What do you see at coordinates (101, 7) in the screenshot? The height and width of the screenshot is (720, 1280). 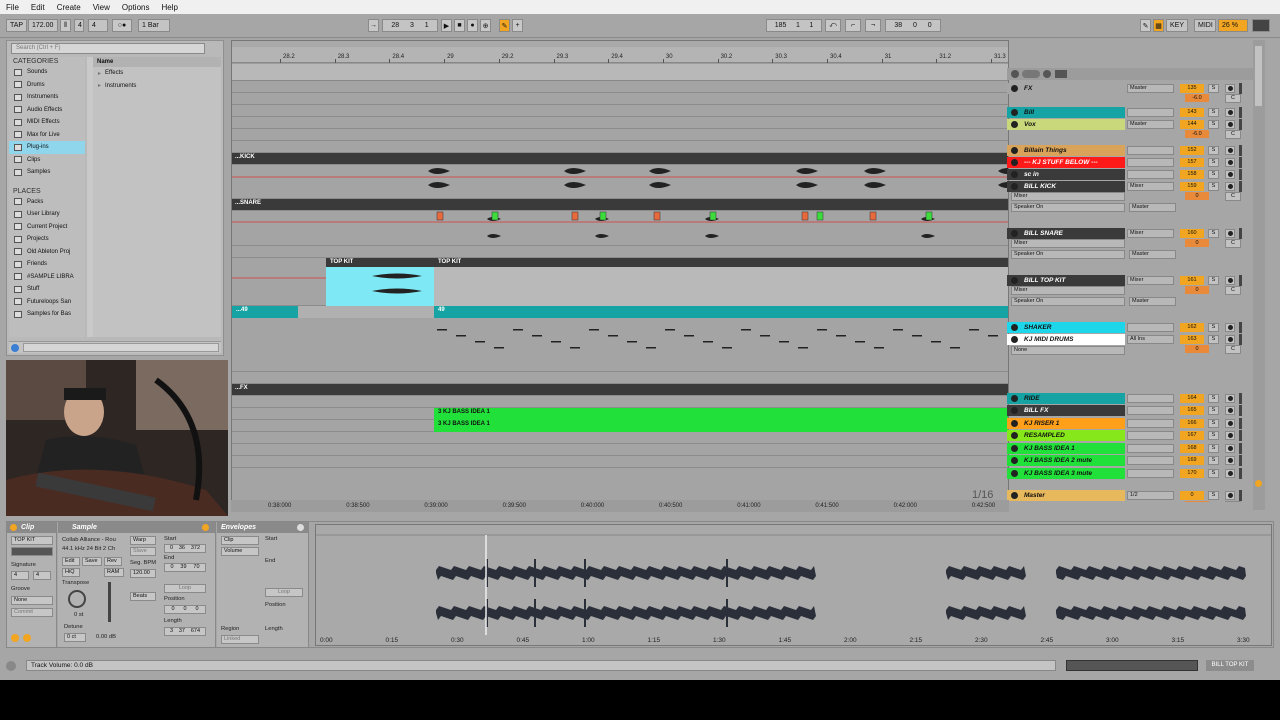 I see `menu-view: View` at bounding box center [101, 7].